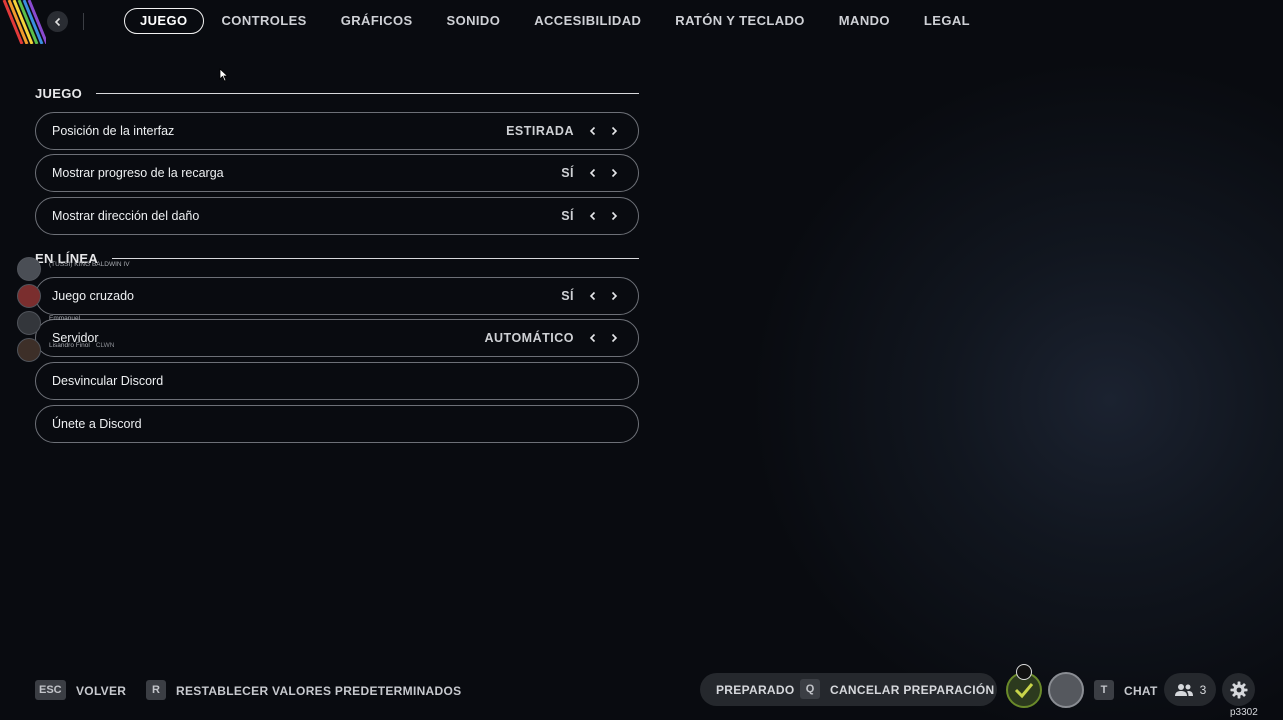 The image size is (1283, 720). What do you see at coordinates (156, 690) in the screenshot?
I see `reset-key-hint: R` at bounding box center [156, 690].